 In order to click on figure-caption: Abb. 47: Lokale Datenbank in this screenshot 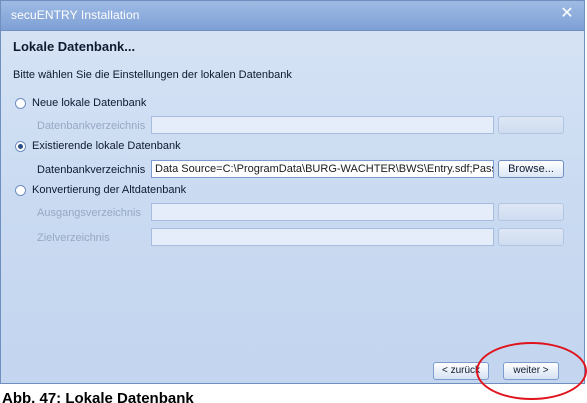, I will do `click(98, 397)`.